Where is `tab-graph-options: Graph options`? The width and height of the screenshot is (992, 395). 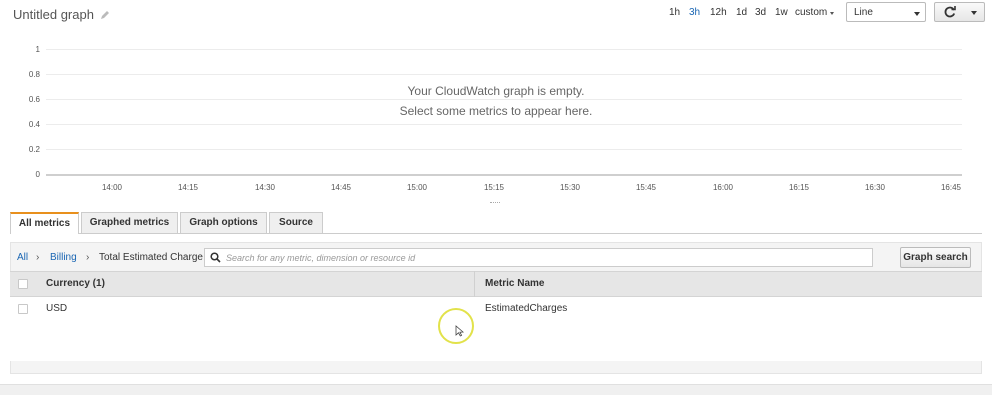 tab-graph-options: Graph options is located at coordinates (223, 222).